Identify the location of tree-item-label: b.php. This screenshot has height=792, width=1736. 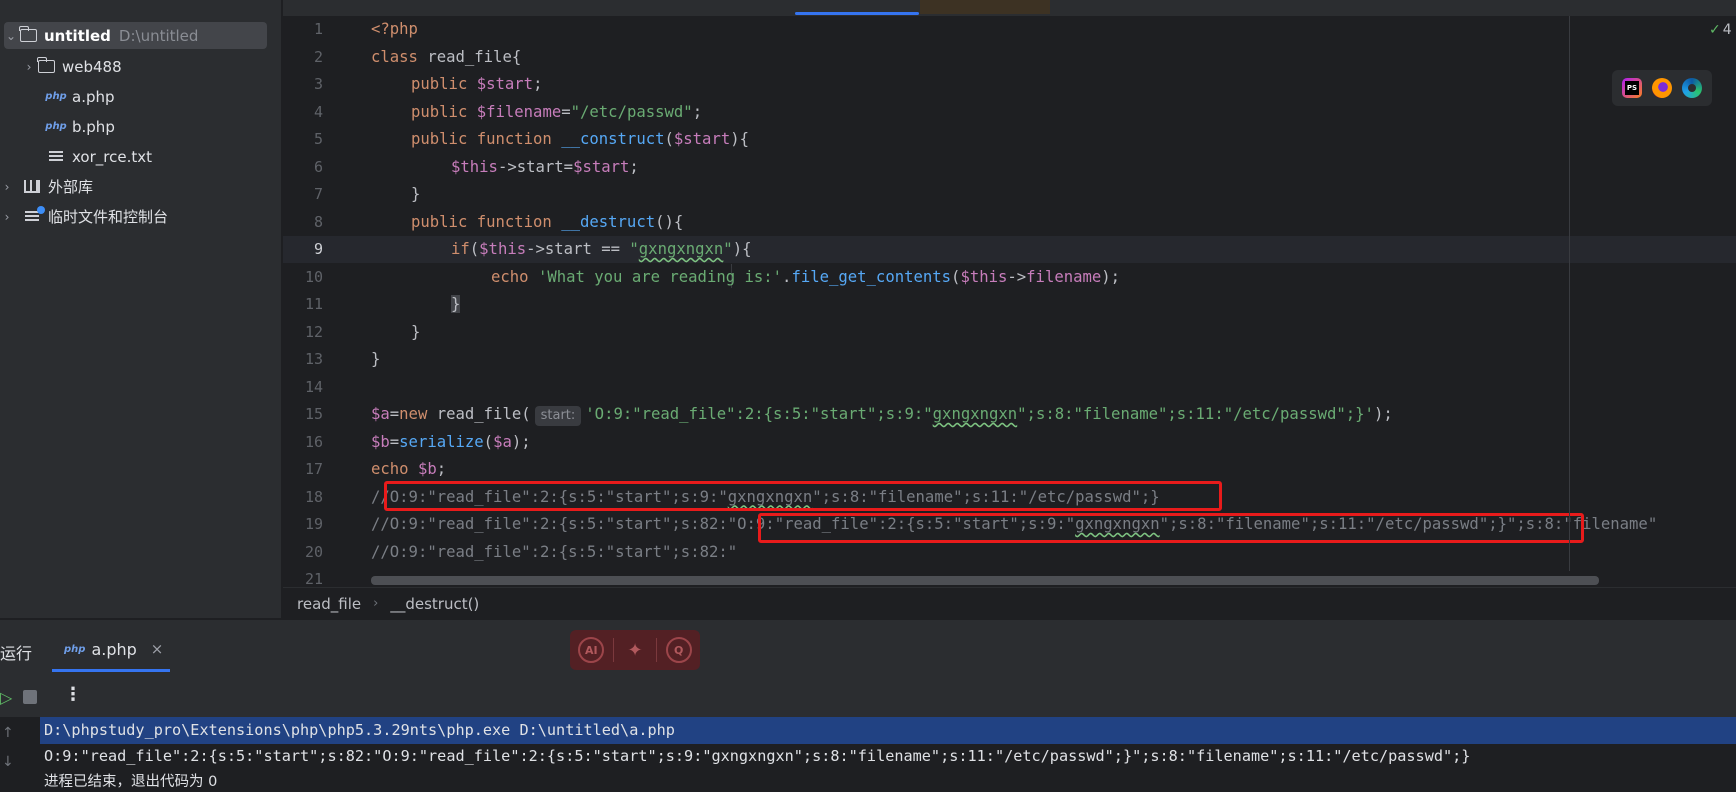
(93, 126).